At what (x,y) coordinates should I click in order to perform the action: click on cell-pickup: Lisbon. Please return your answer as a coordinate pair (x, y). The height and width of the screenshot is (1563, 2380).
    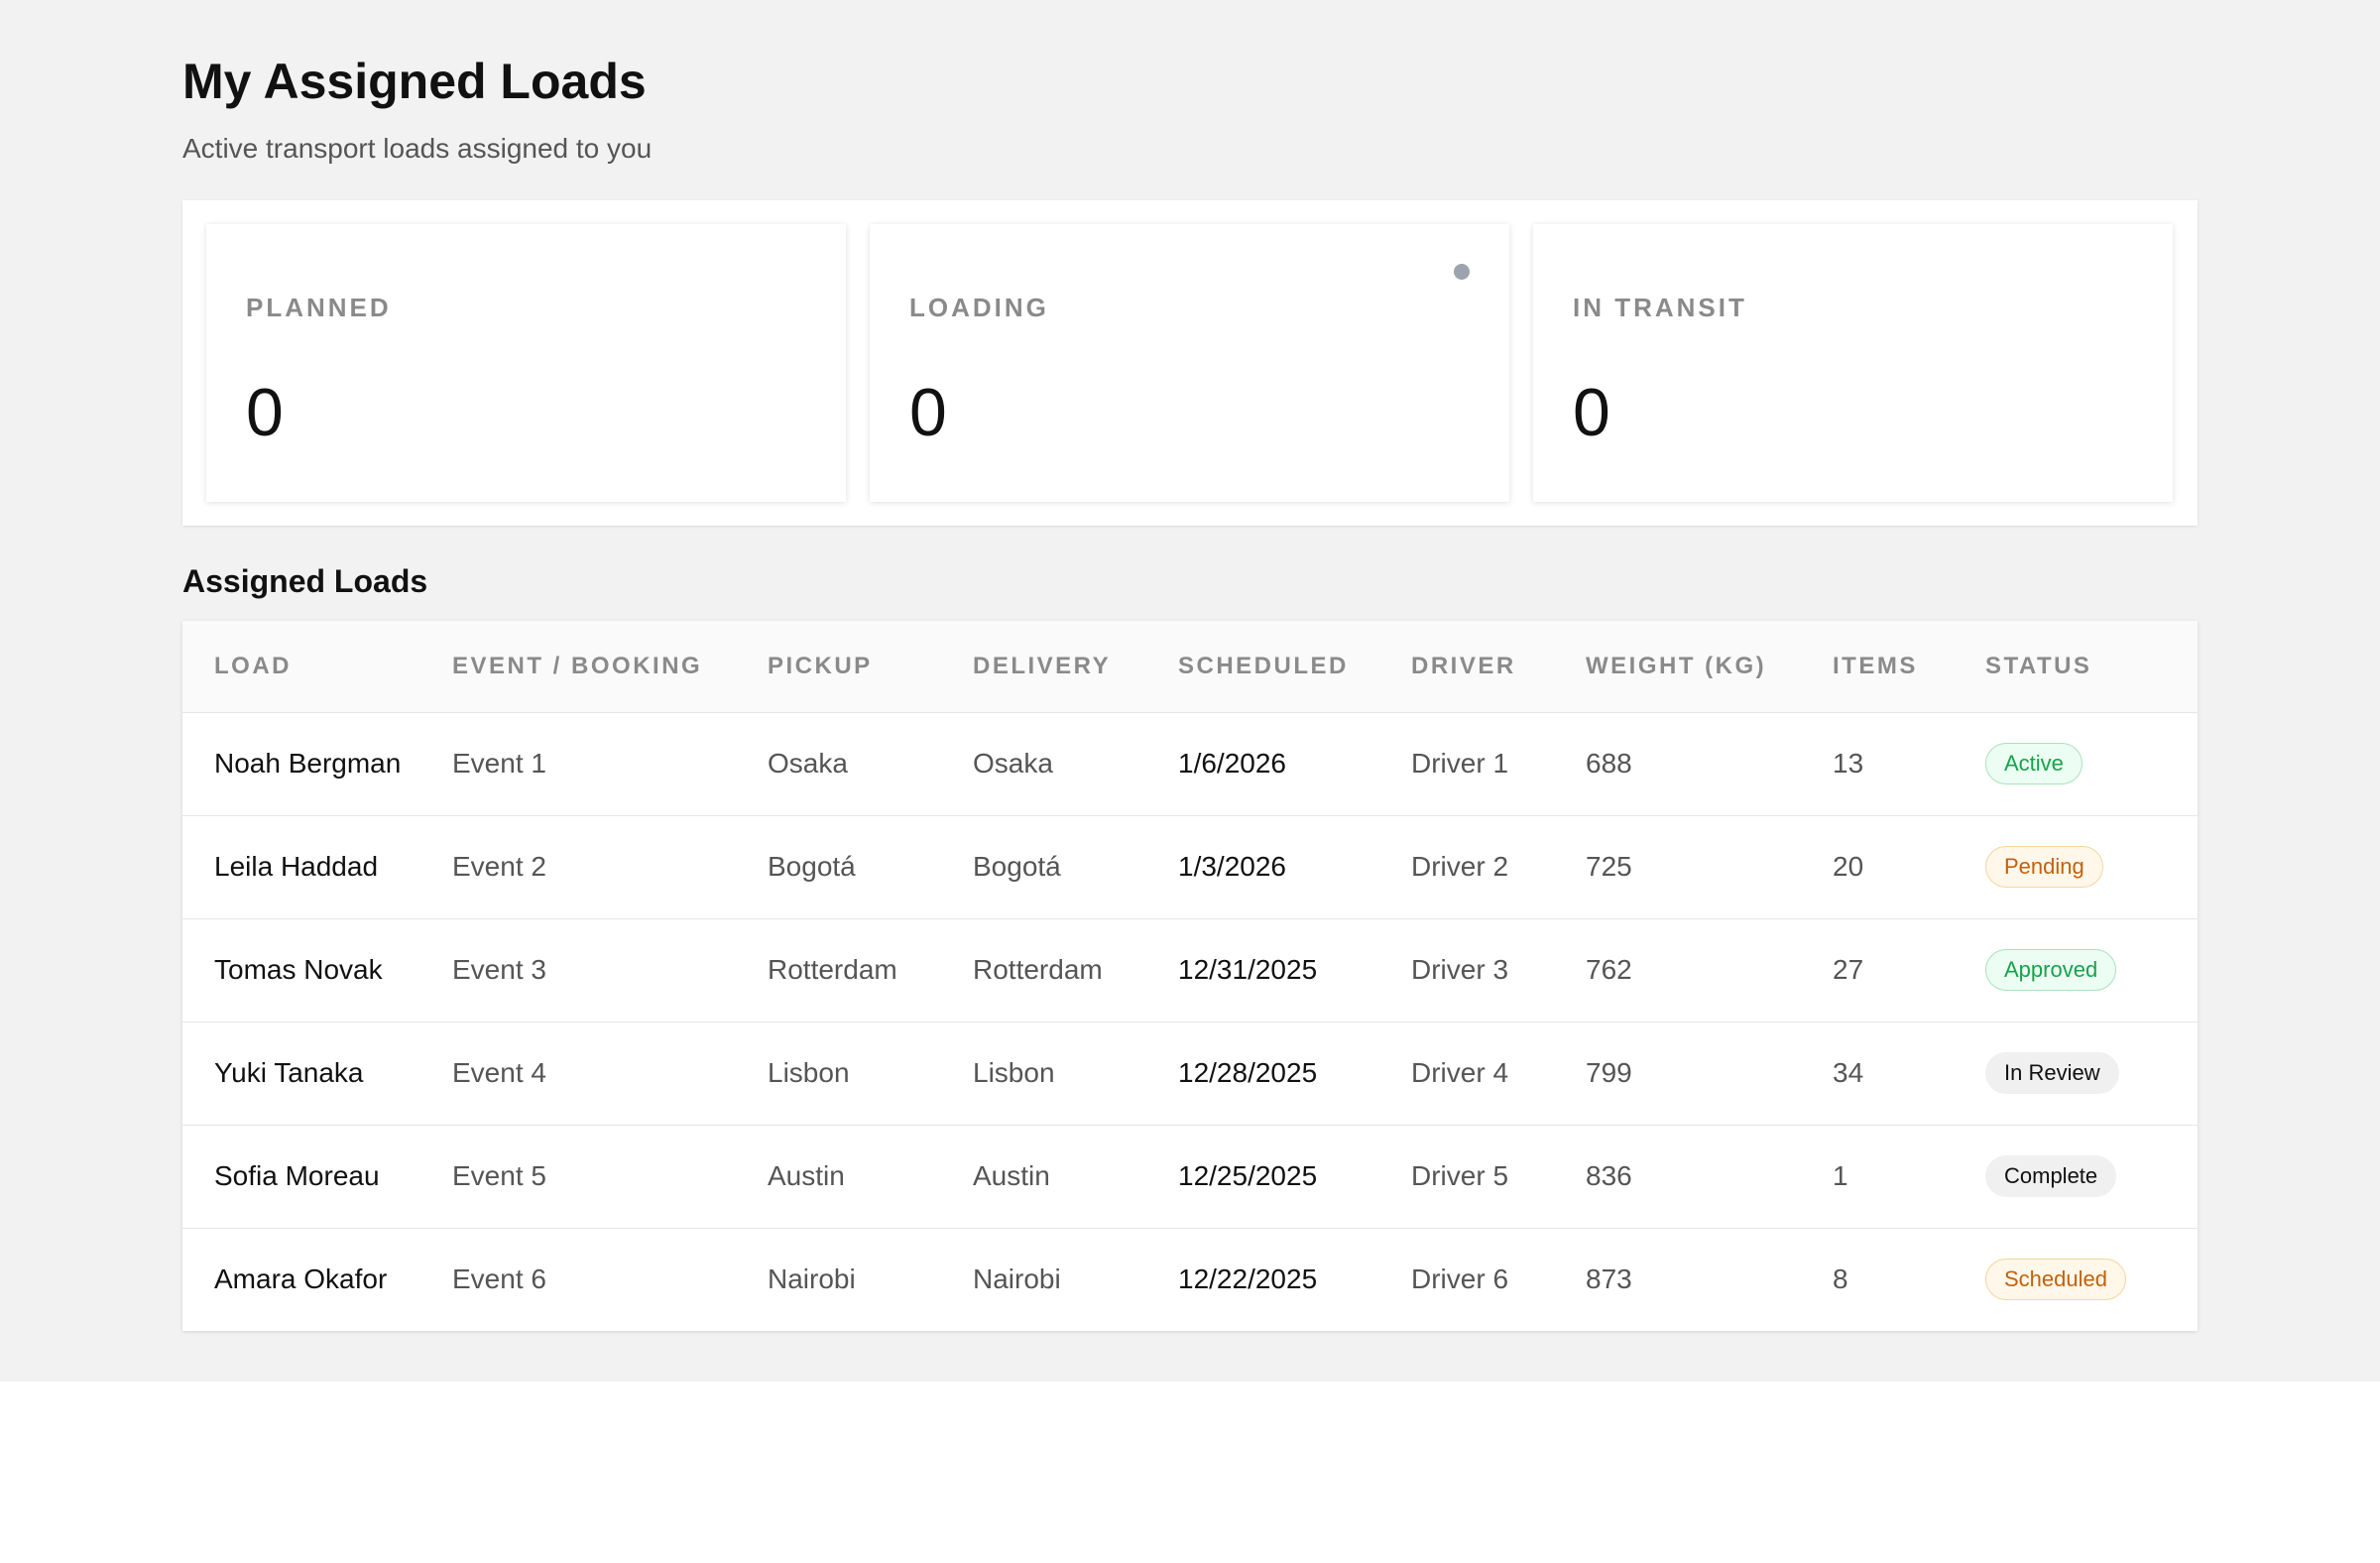
    Looking at the image, I should click on (809, 1072).